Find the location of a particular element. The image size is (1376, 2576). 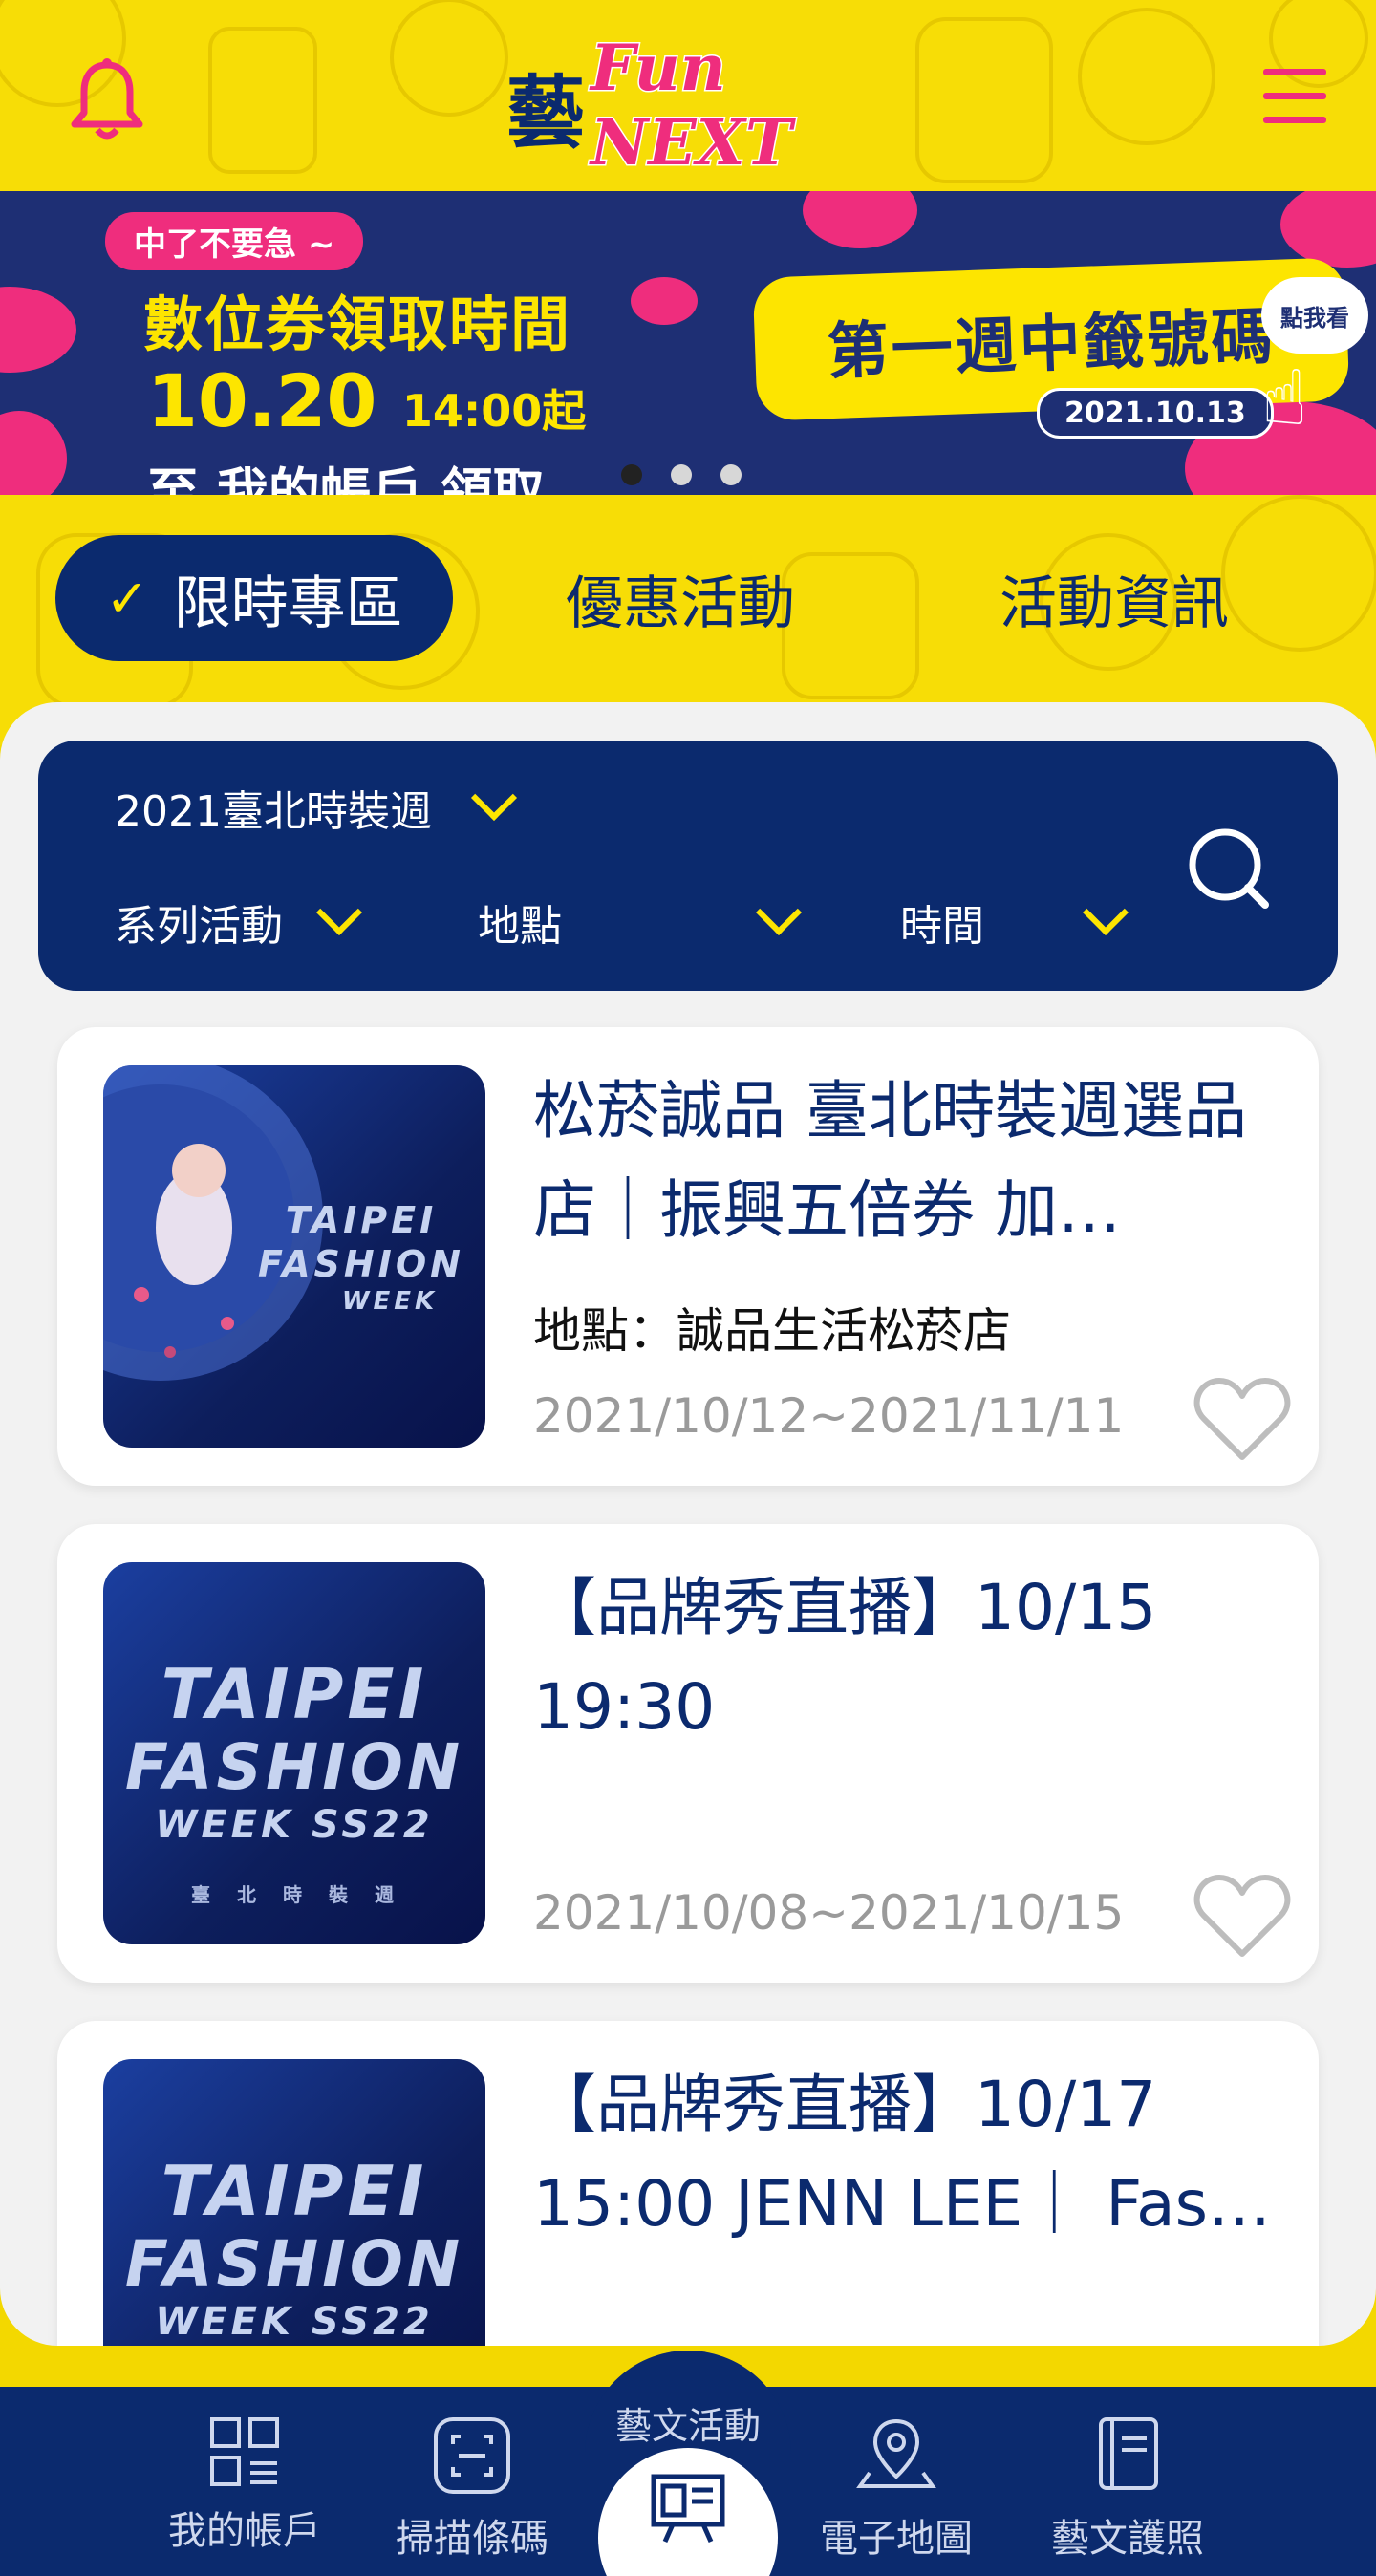

tab-label: 優惠活動 is located at coordinates (681, 603).